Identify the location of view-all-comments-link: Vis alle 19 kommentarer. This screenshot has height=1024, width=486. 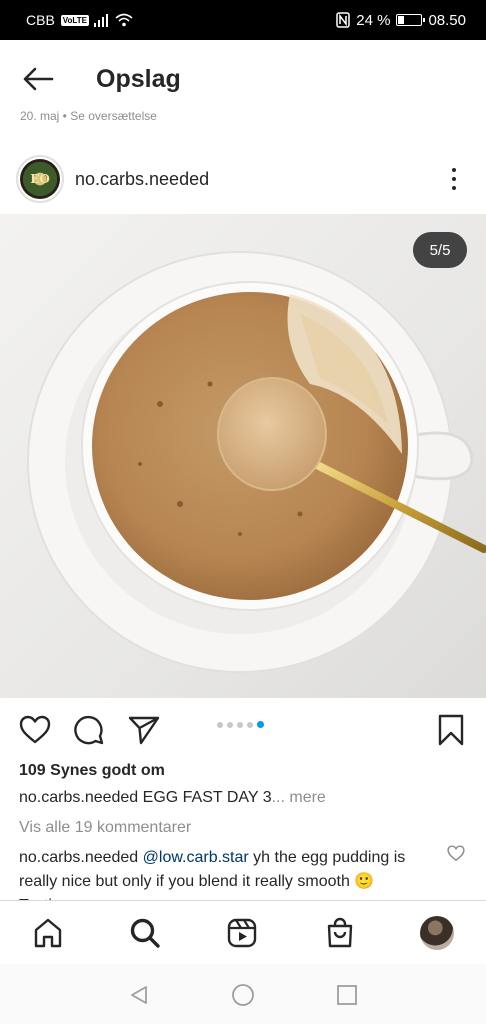
(105, 828).